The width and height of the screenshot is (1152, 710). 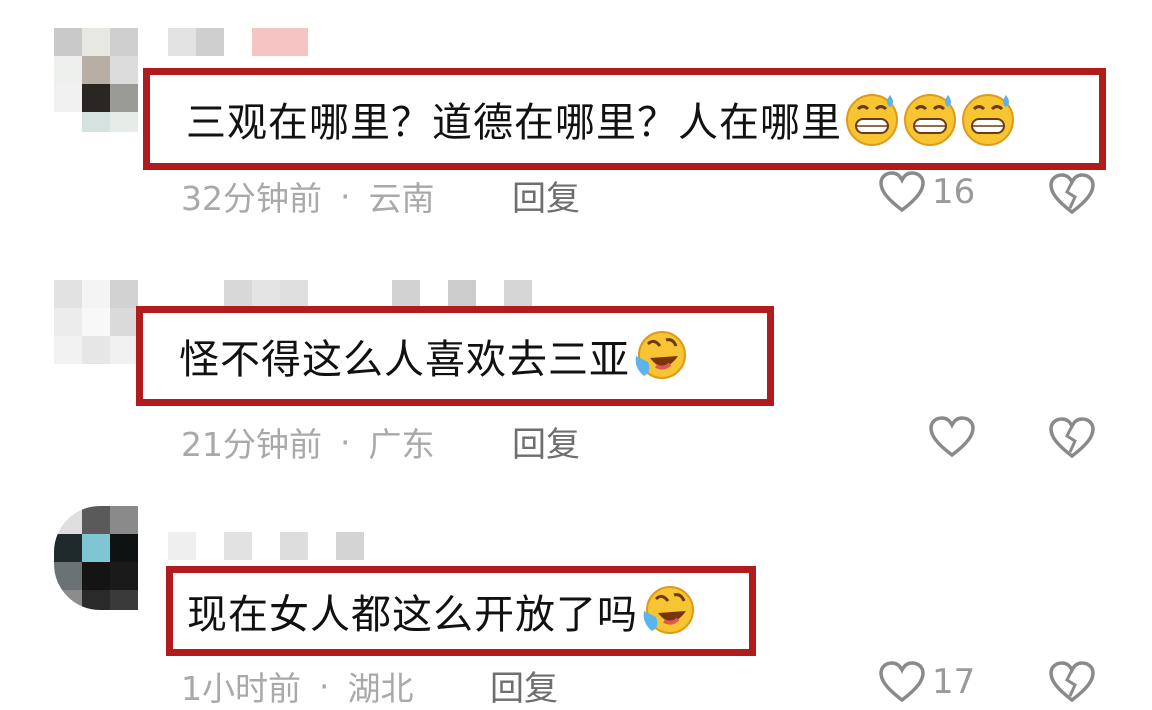 I want to click on like-count: 17, so click(x=954, y=682).